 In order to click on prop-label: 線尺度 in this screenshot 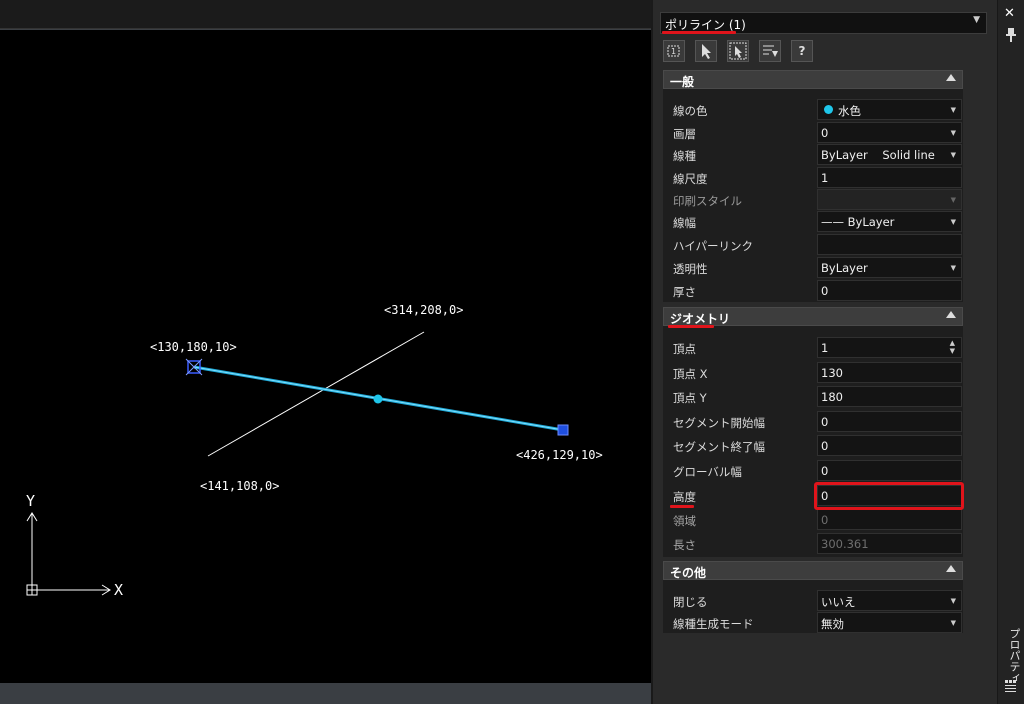, I will do `click(690, 179)`.